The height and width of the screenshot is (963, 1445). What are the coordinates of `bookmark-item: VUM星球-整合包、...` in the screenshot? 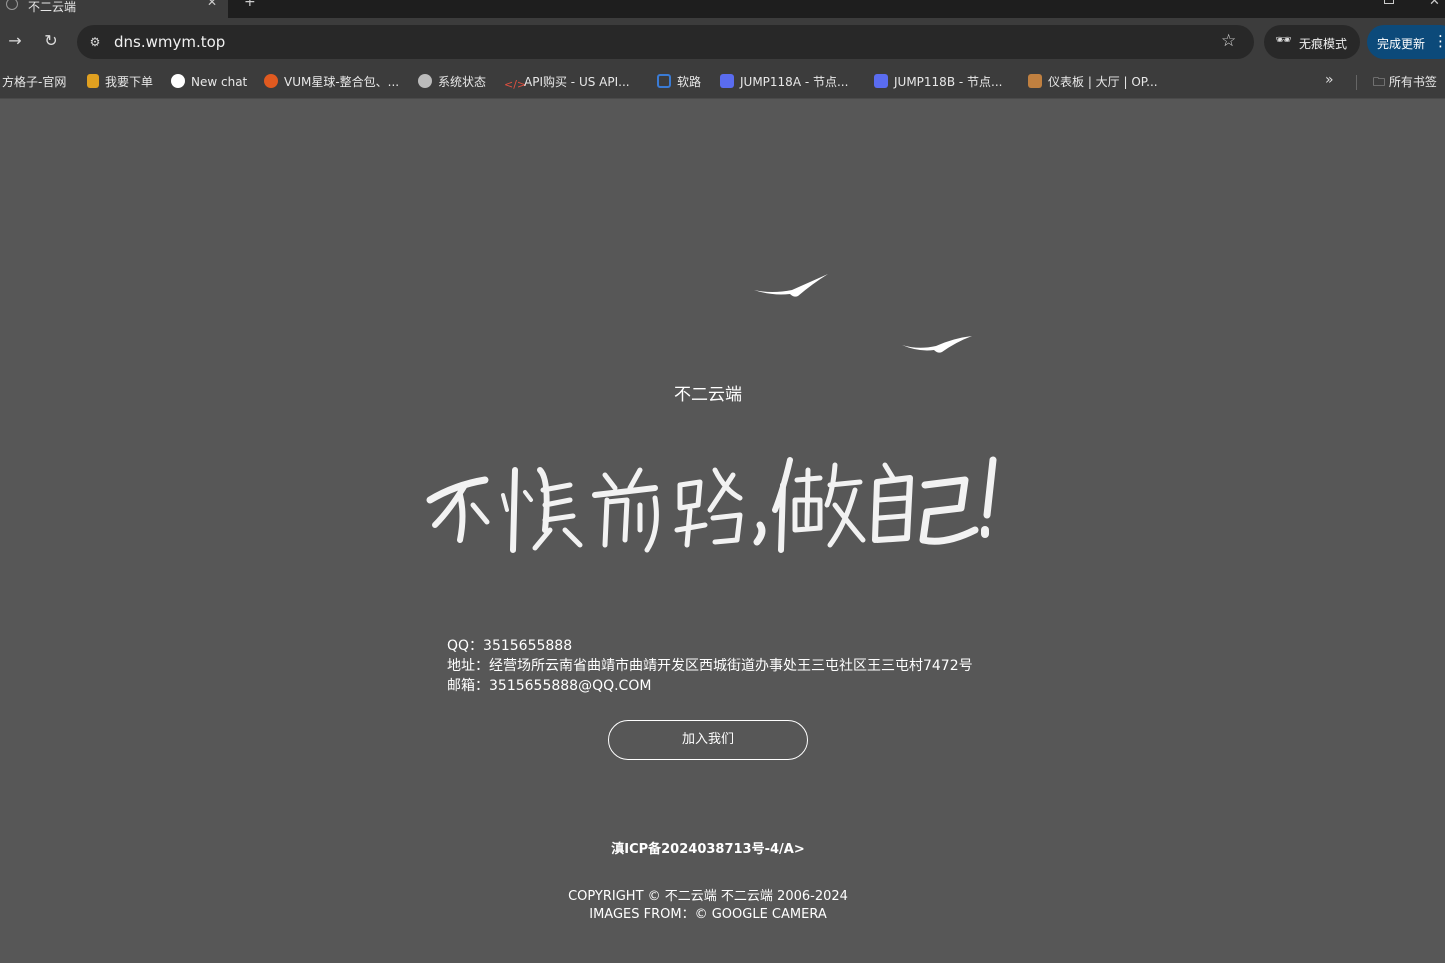 It's located at (331, 82).